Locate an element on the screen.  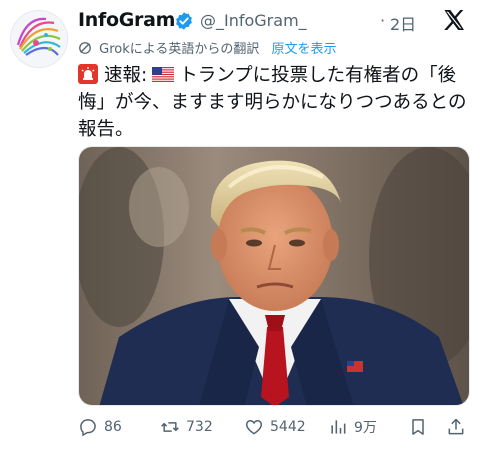
tweet-header: InfoGram @_InfoGram_ · 2日 is located at coordinates (274, 21).